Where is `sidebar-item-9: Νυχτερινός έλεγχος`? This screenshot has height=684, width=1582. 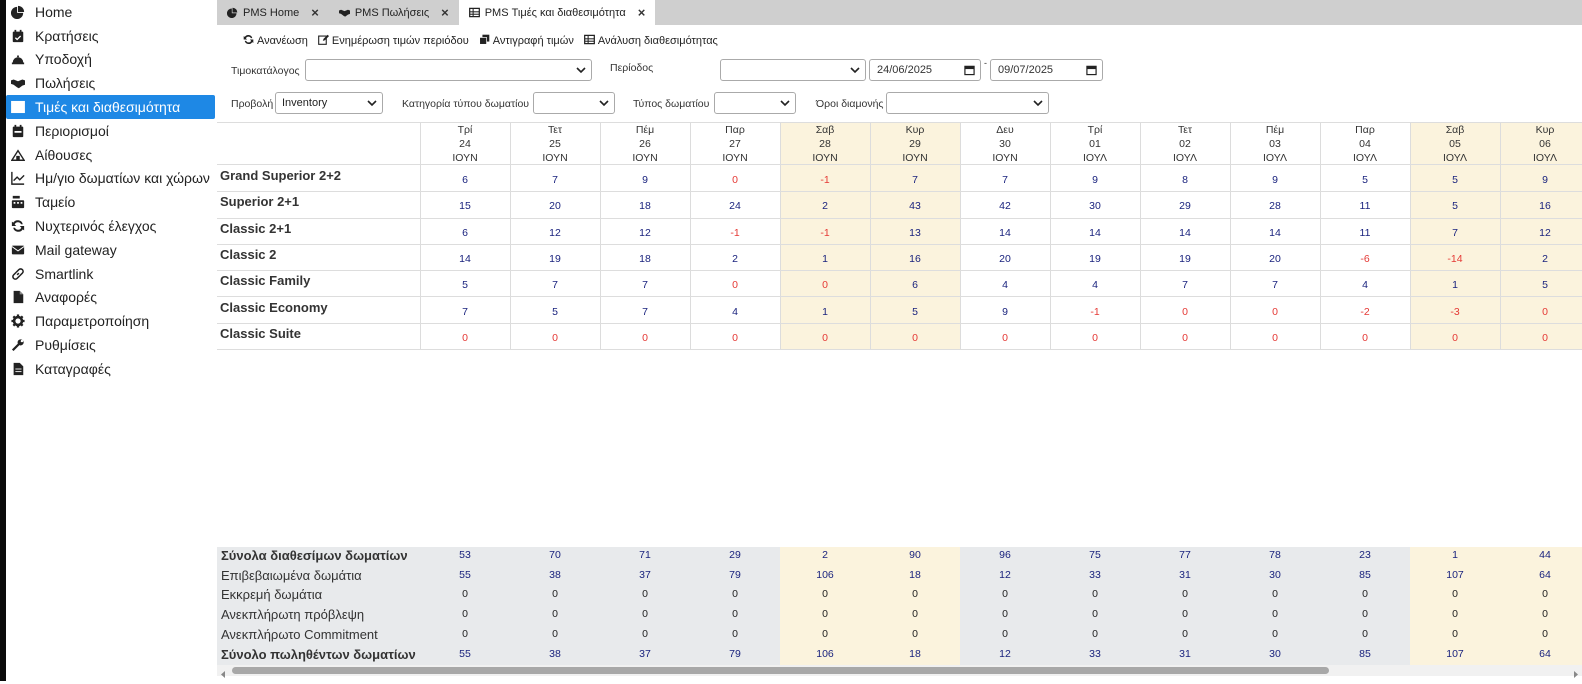
sidebar-item-9: Νυχτερινός έλεγχος is located at coordinates (111, 226).